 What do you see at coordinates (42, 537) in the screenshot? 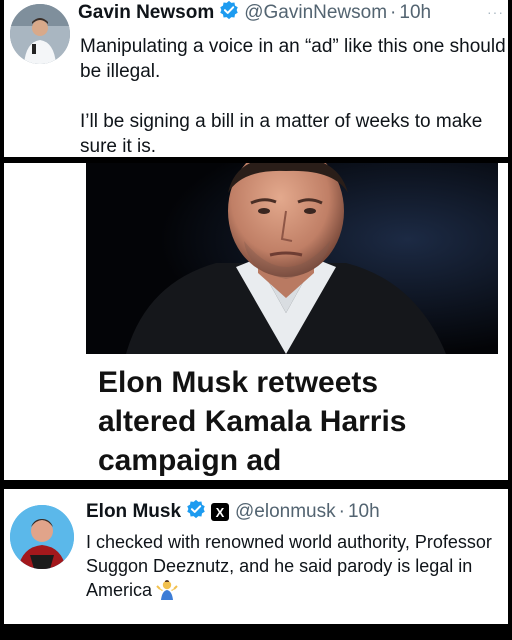
I see `avatar-musk` at bounding box center [42, 537].